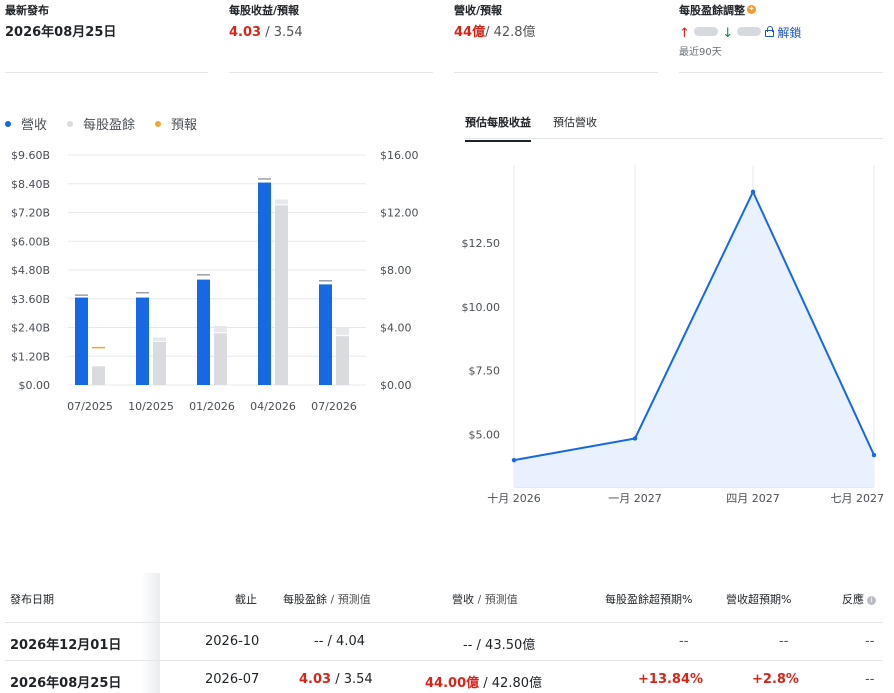 The width and height of the screenshot is (894, 693). I want to click on row-eps: 4.03 / 3.54, so click(336, 679).